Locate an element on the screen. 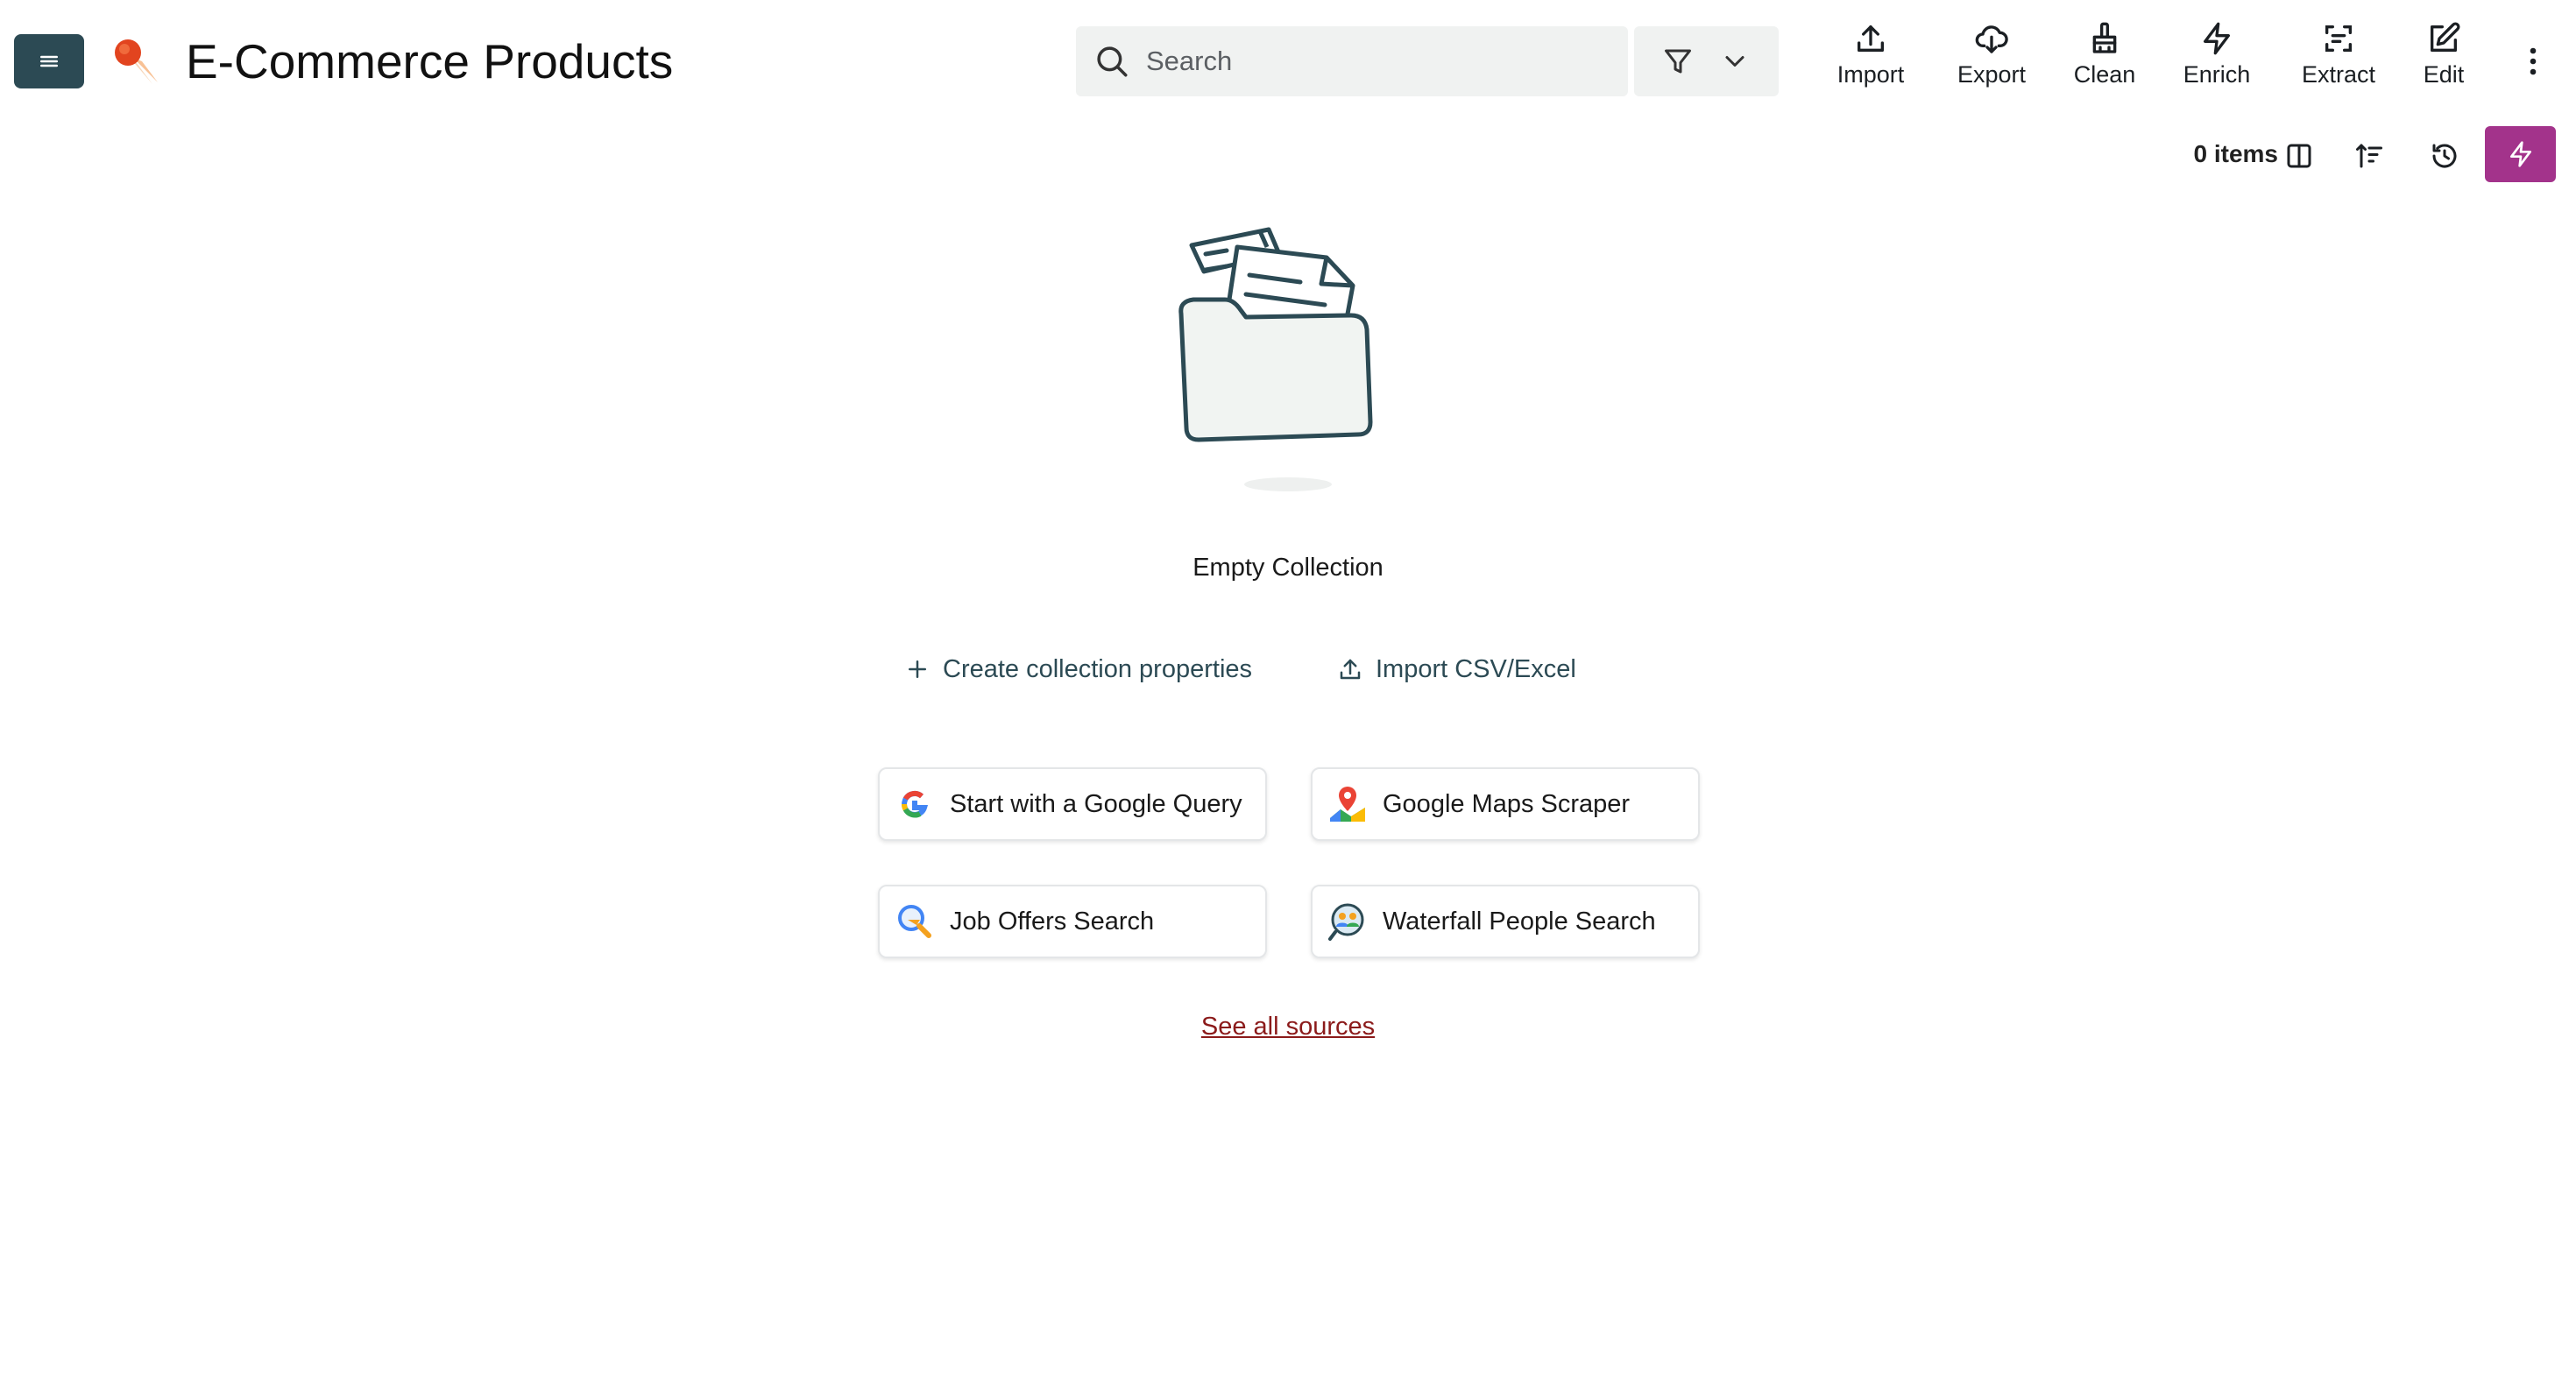 This screenshot has height=1398, width=2576. source-card-label: Google Maps Scraper is located at coordinates (1507, 803).